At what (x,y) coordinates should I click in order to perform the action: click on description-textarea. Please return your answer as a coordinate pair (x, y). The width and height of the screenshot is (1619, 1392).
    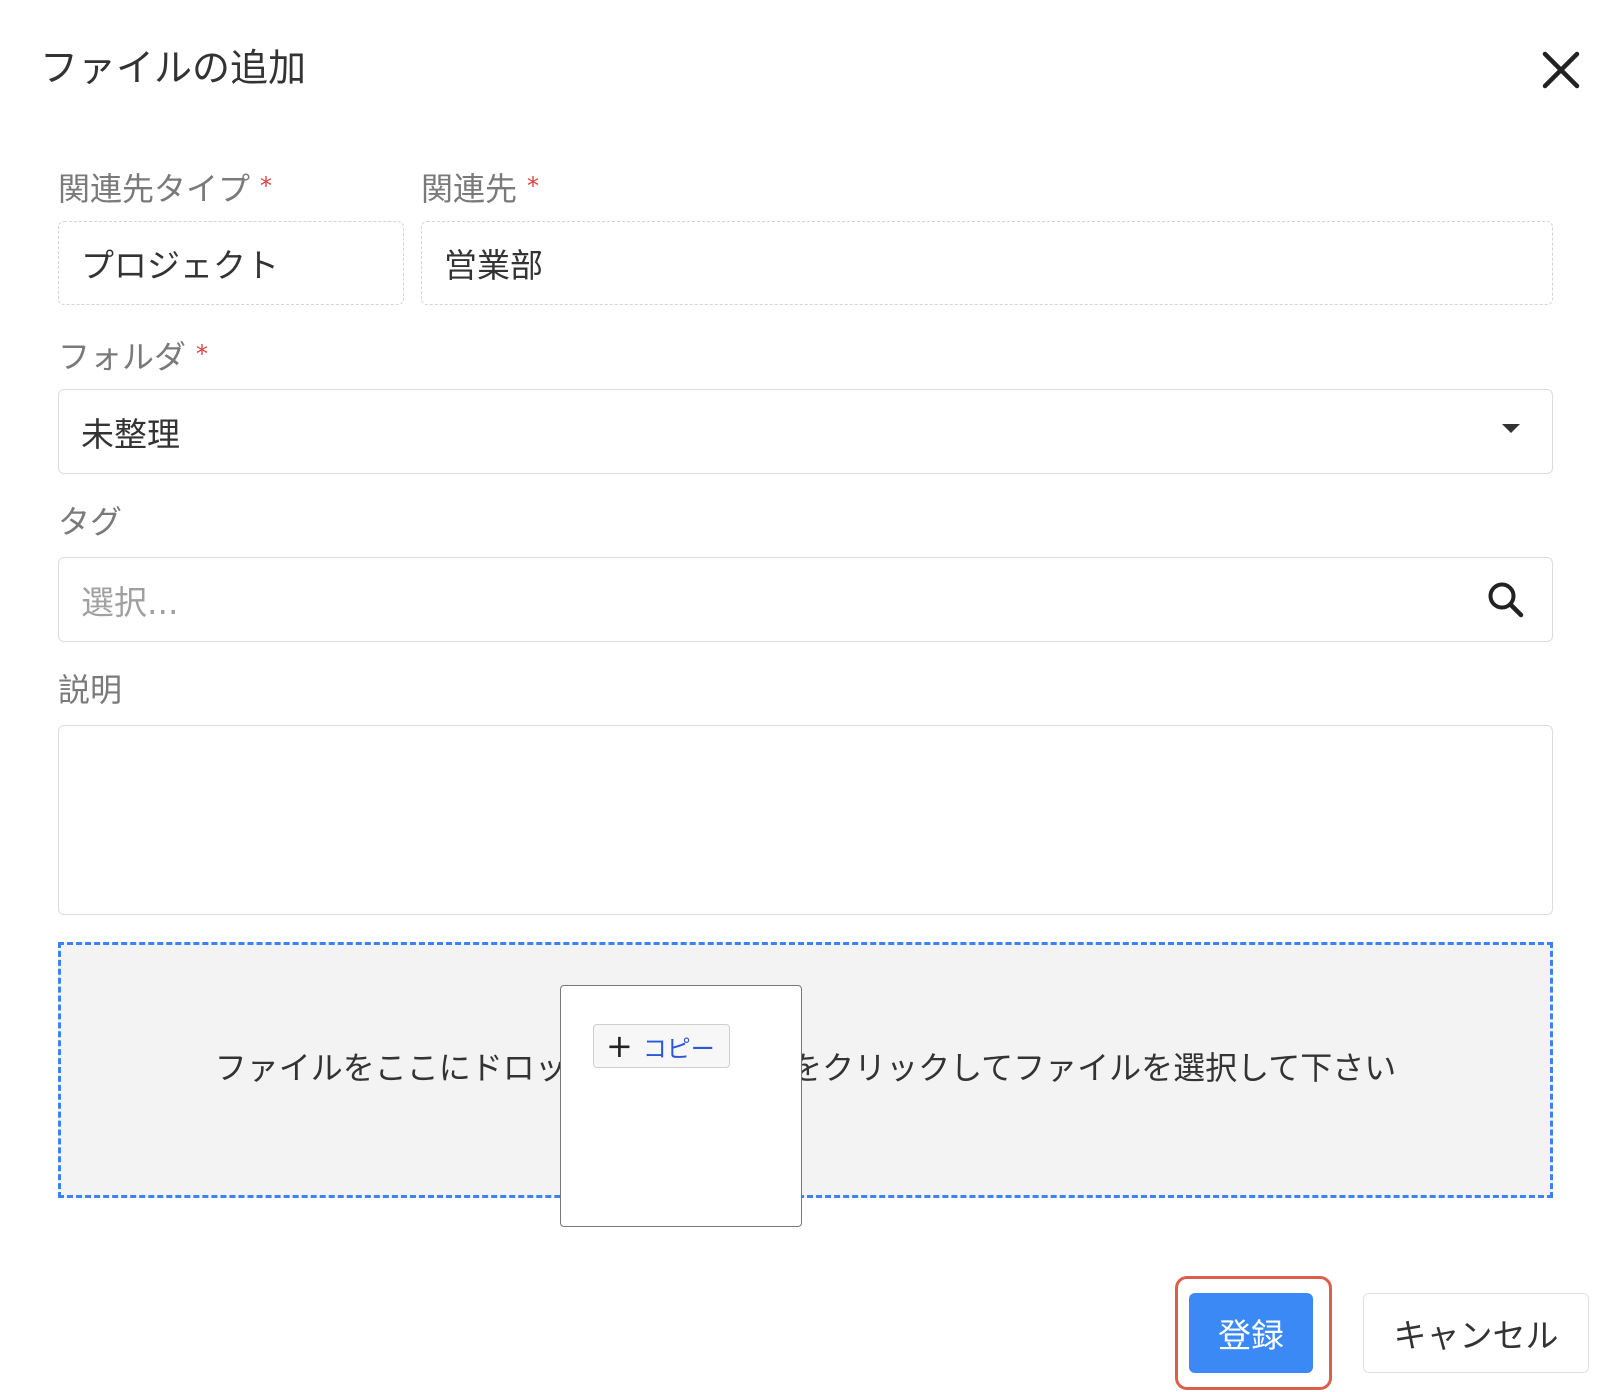
    Looking at the image, I should click on (805, 820).